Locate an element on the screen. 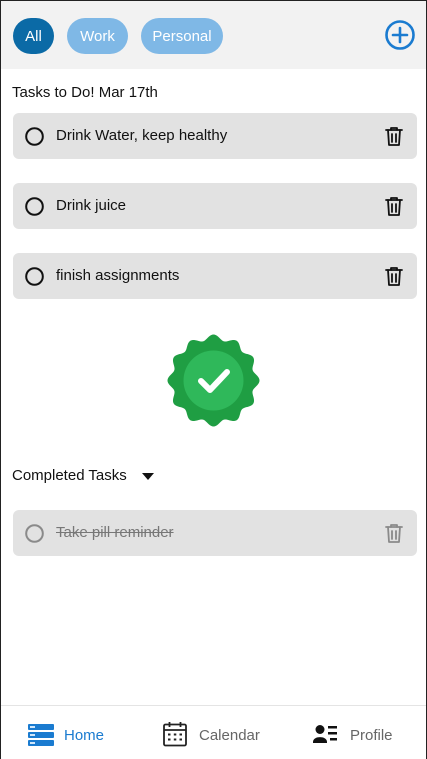 This screenshot has width=427, height=759. nav-profile: Profile is located at coordinates (353, 735).